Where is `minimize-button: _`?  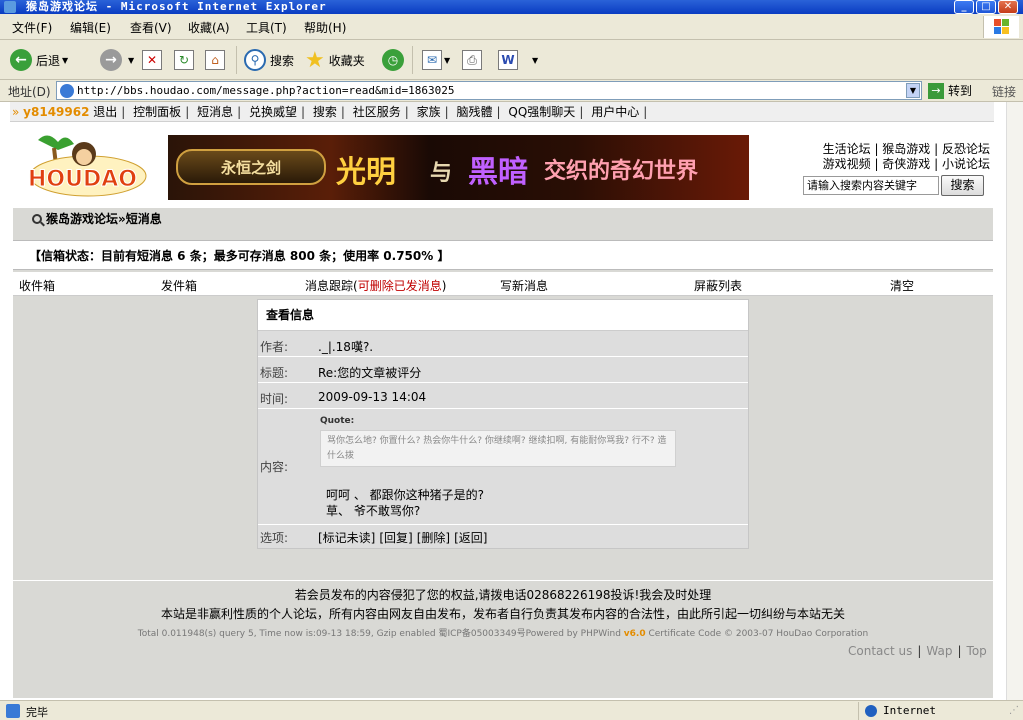 minimize-button: _ is located at coordinates (964, 7).